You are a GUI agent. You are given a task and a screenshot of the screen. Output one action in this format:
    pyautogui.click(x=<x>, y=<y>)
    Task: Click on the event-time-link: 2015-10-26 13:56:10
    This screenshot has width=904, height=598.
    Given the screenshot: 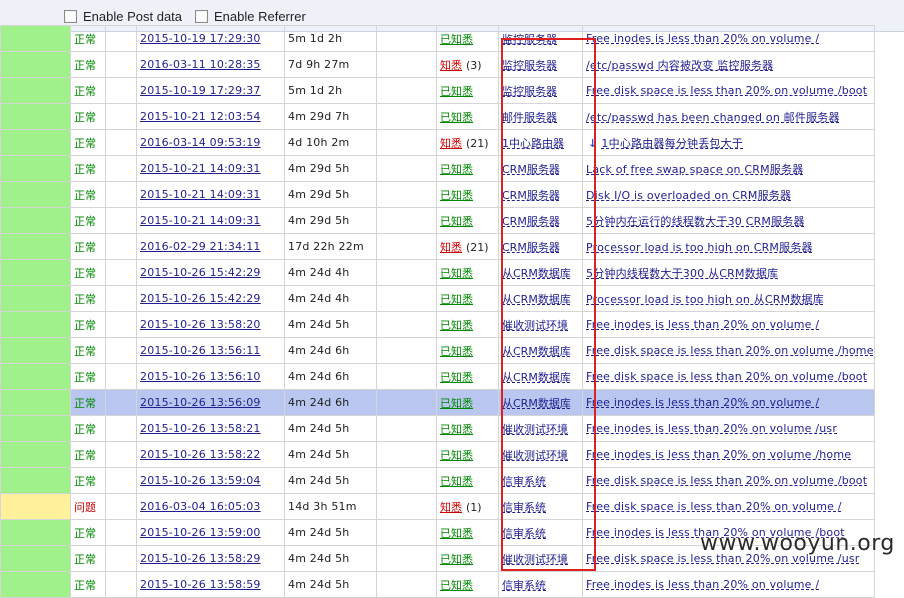 What is the action you would take?
    pyautogui.click(x=200, y=376)
    